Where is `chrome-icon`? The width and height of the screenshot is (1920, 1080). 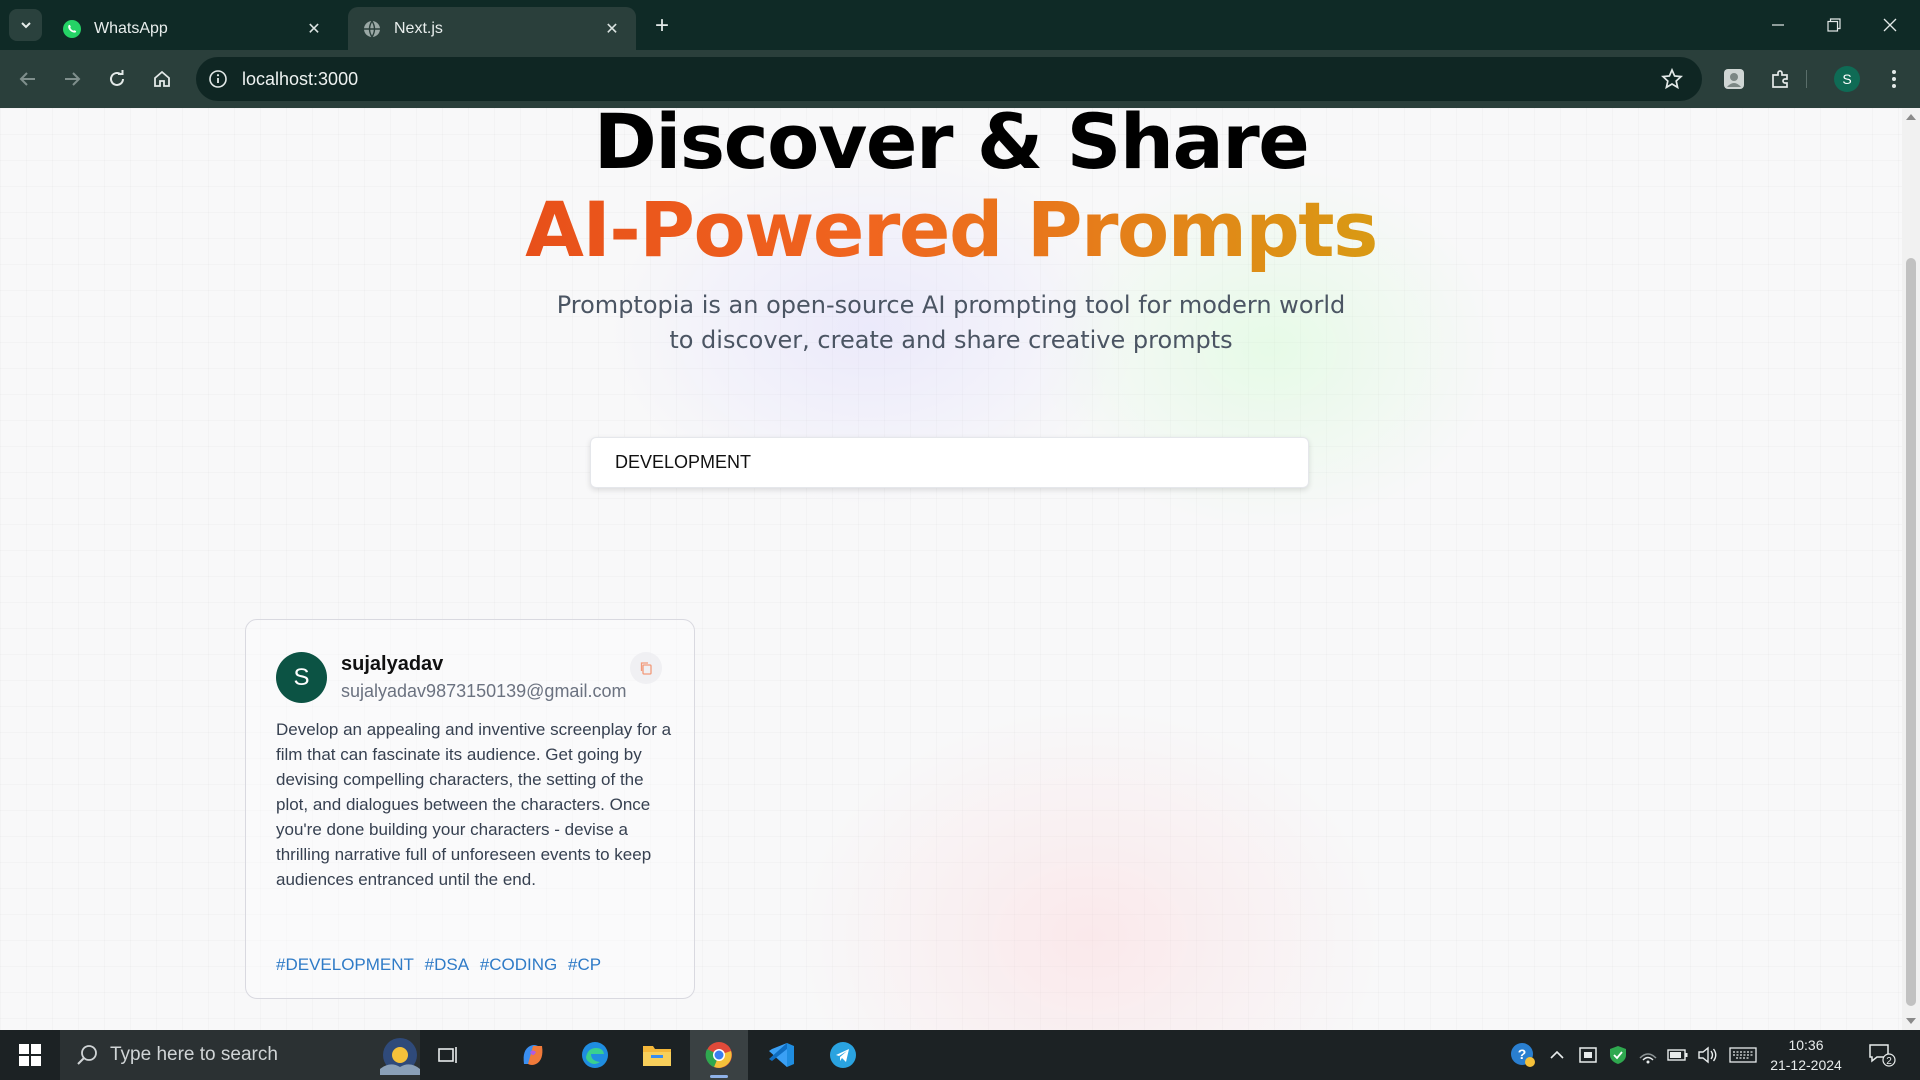 chrome-icon is located at coordinates (718, 1055).